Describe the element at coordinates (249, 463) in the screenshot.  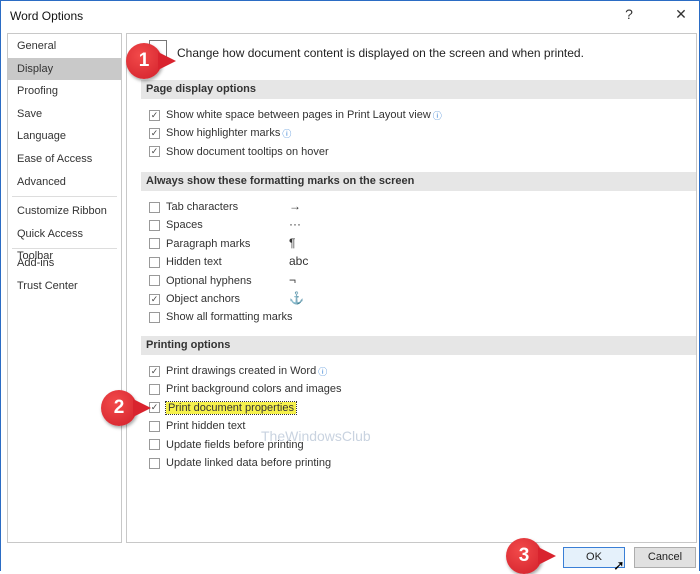
I see `option-label: Update linked data before printing` at that location.